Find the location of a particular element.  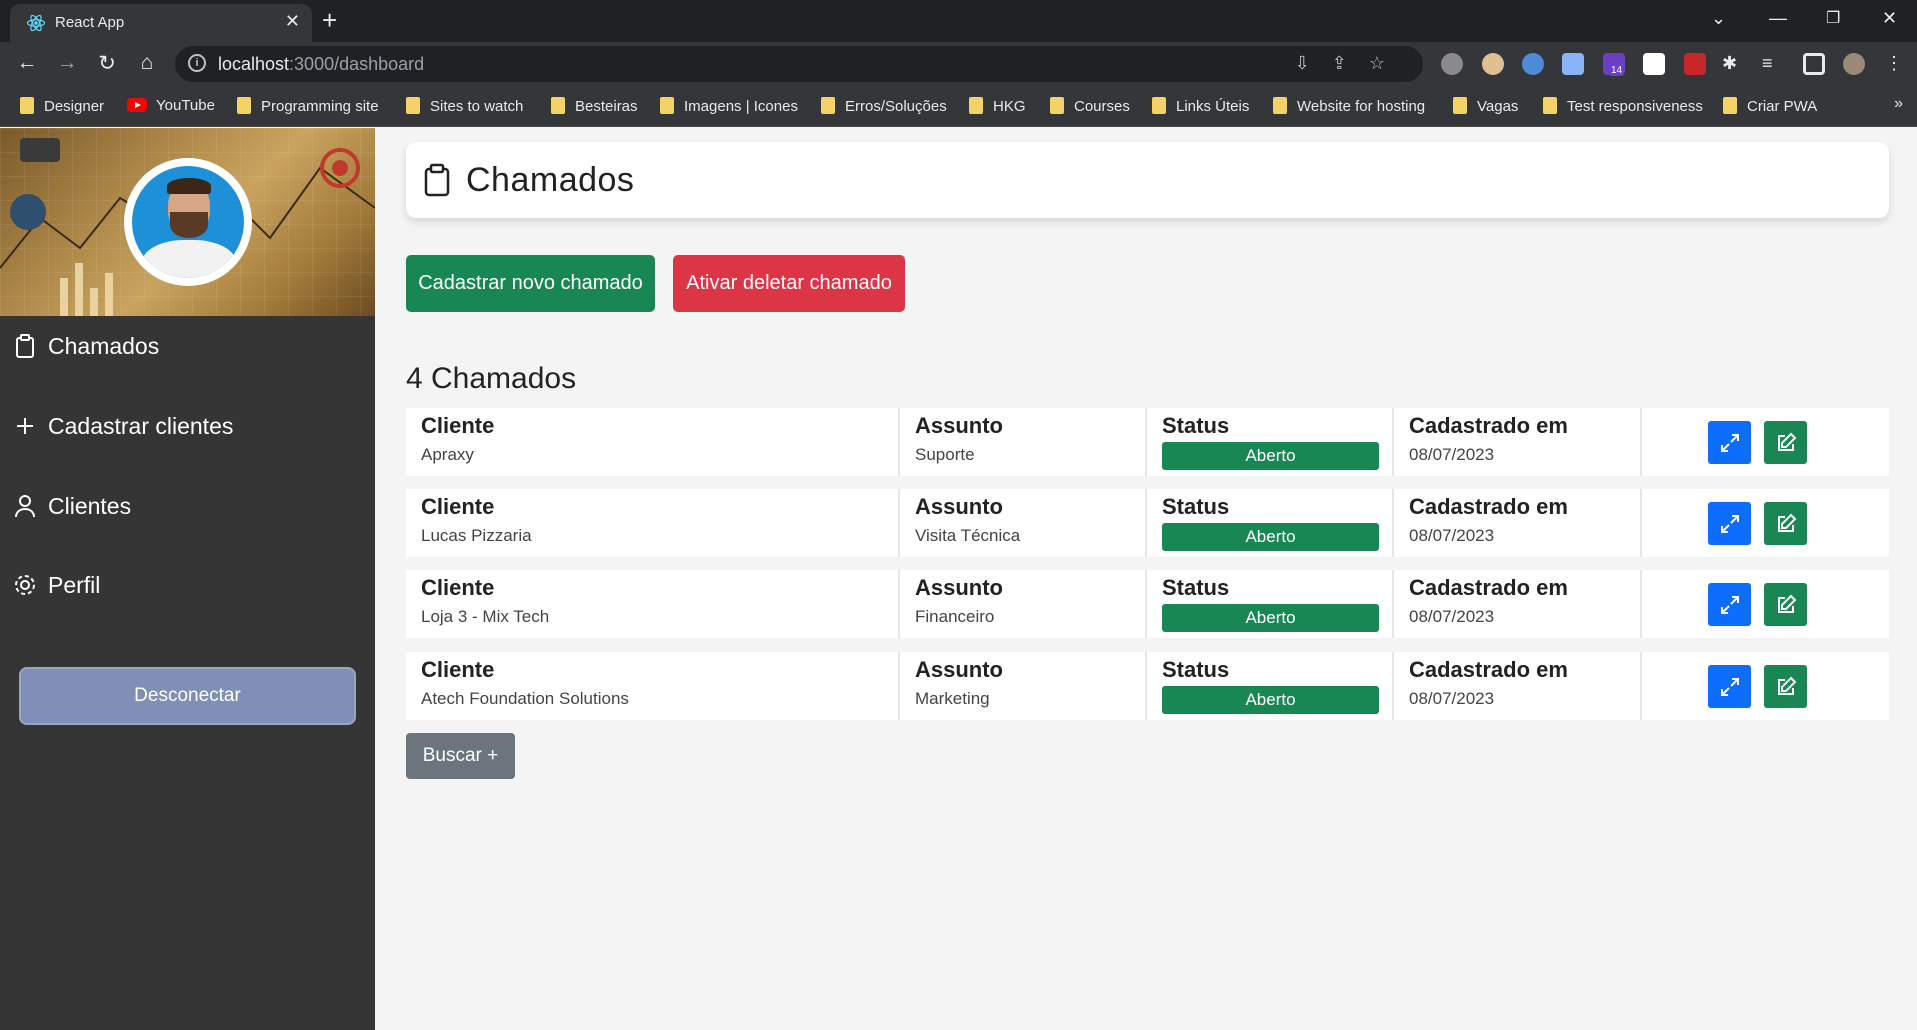

bookmark-sites-to-watch: Sites to watch is located at coordinates (464, 107).